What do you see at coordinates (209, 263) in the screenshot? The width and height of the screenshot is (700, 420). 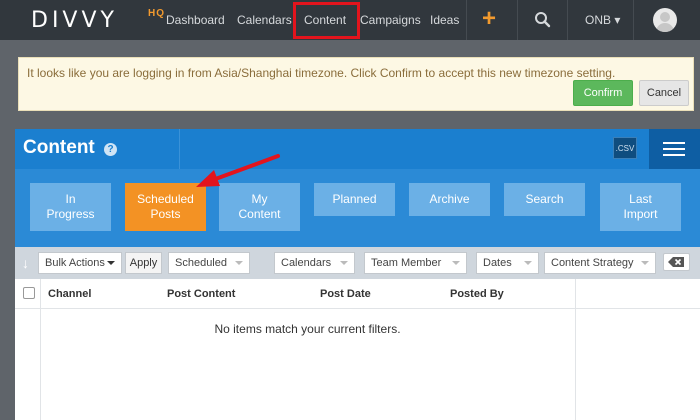 I see `filter-scheduled: Scheduled` at bounding box center [209, 263].